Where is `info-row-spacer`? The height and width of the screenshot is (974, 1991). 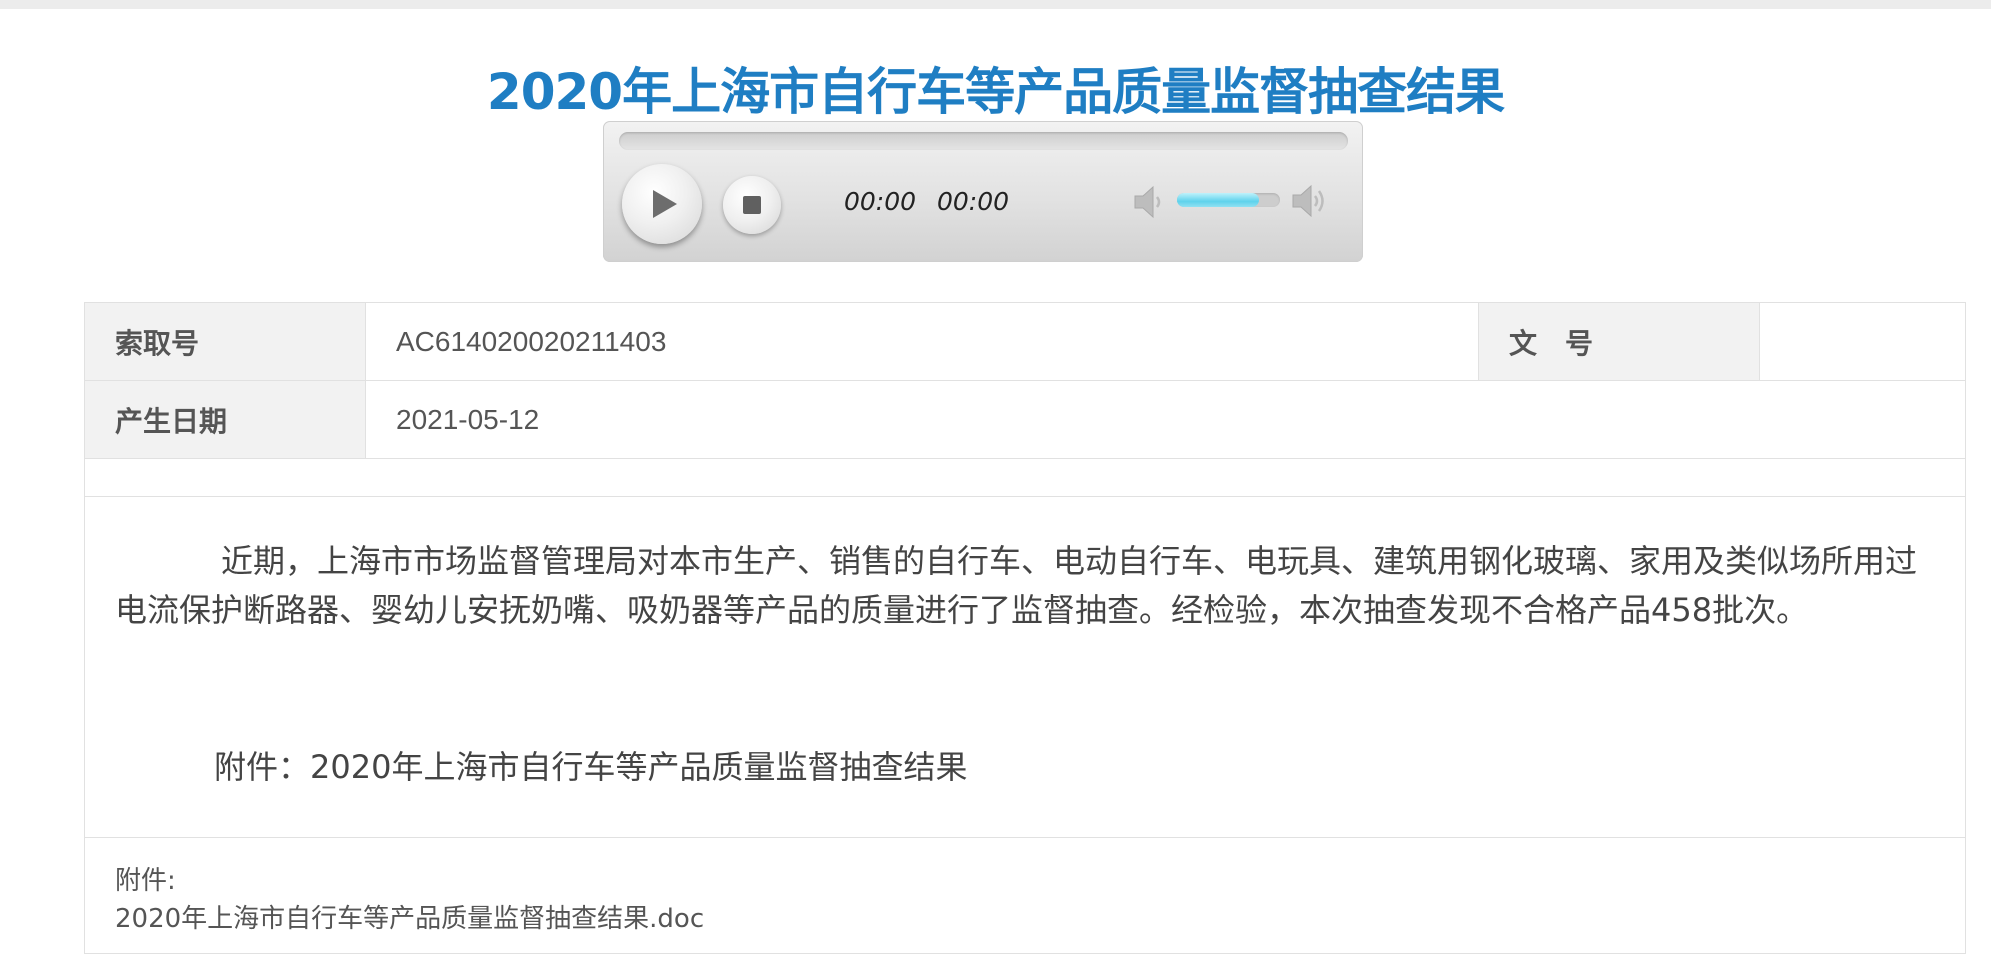
info-row-spacer is located at coordinates (1025, 477).